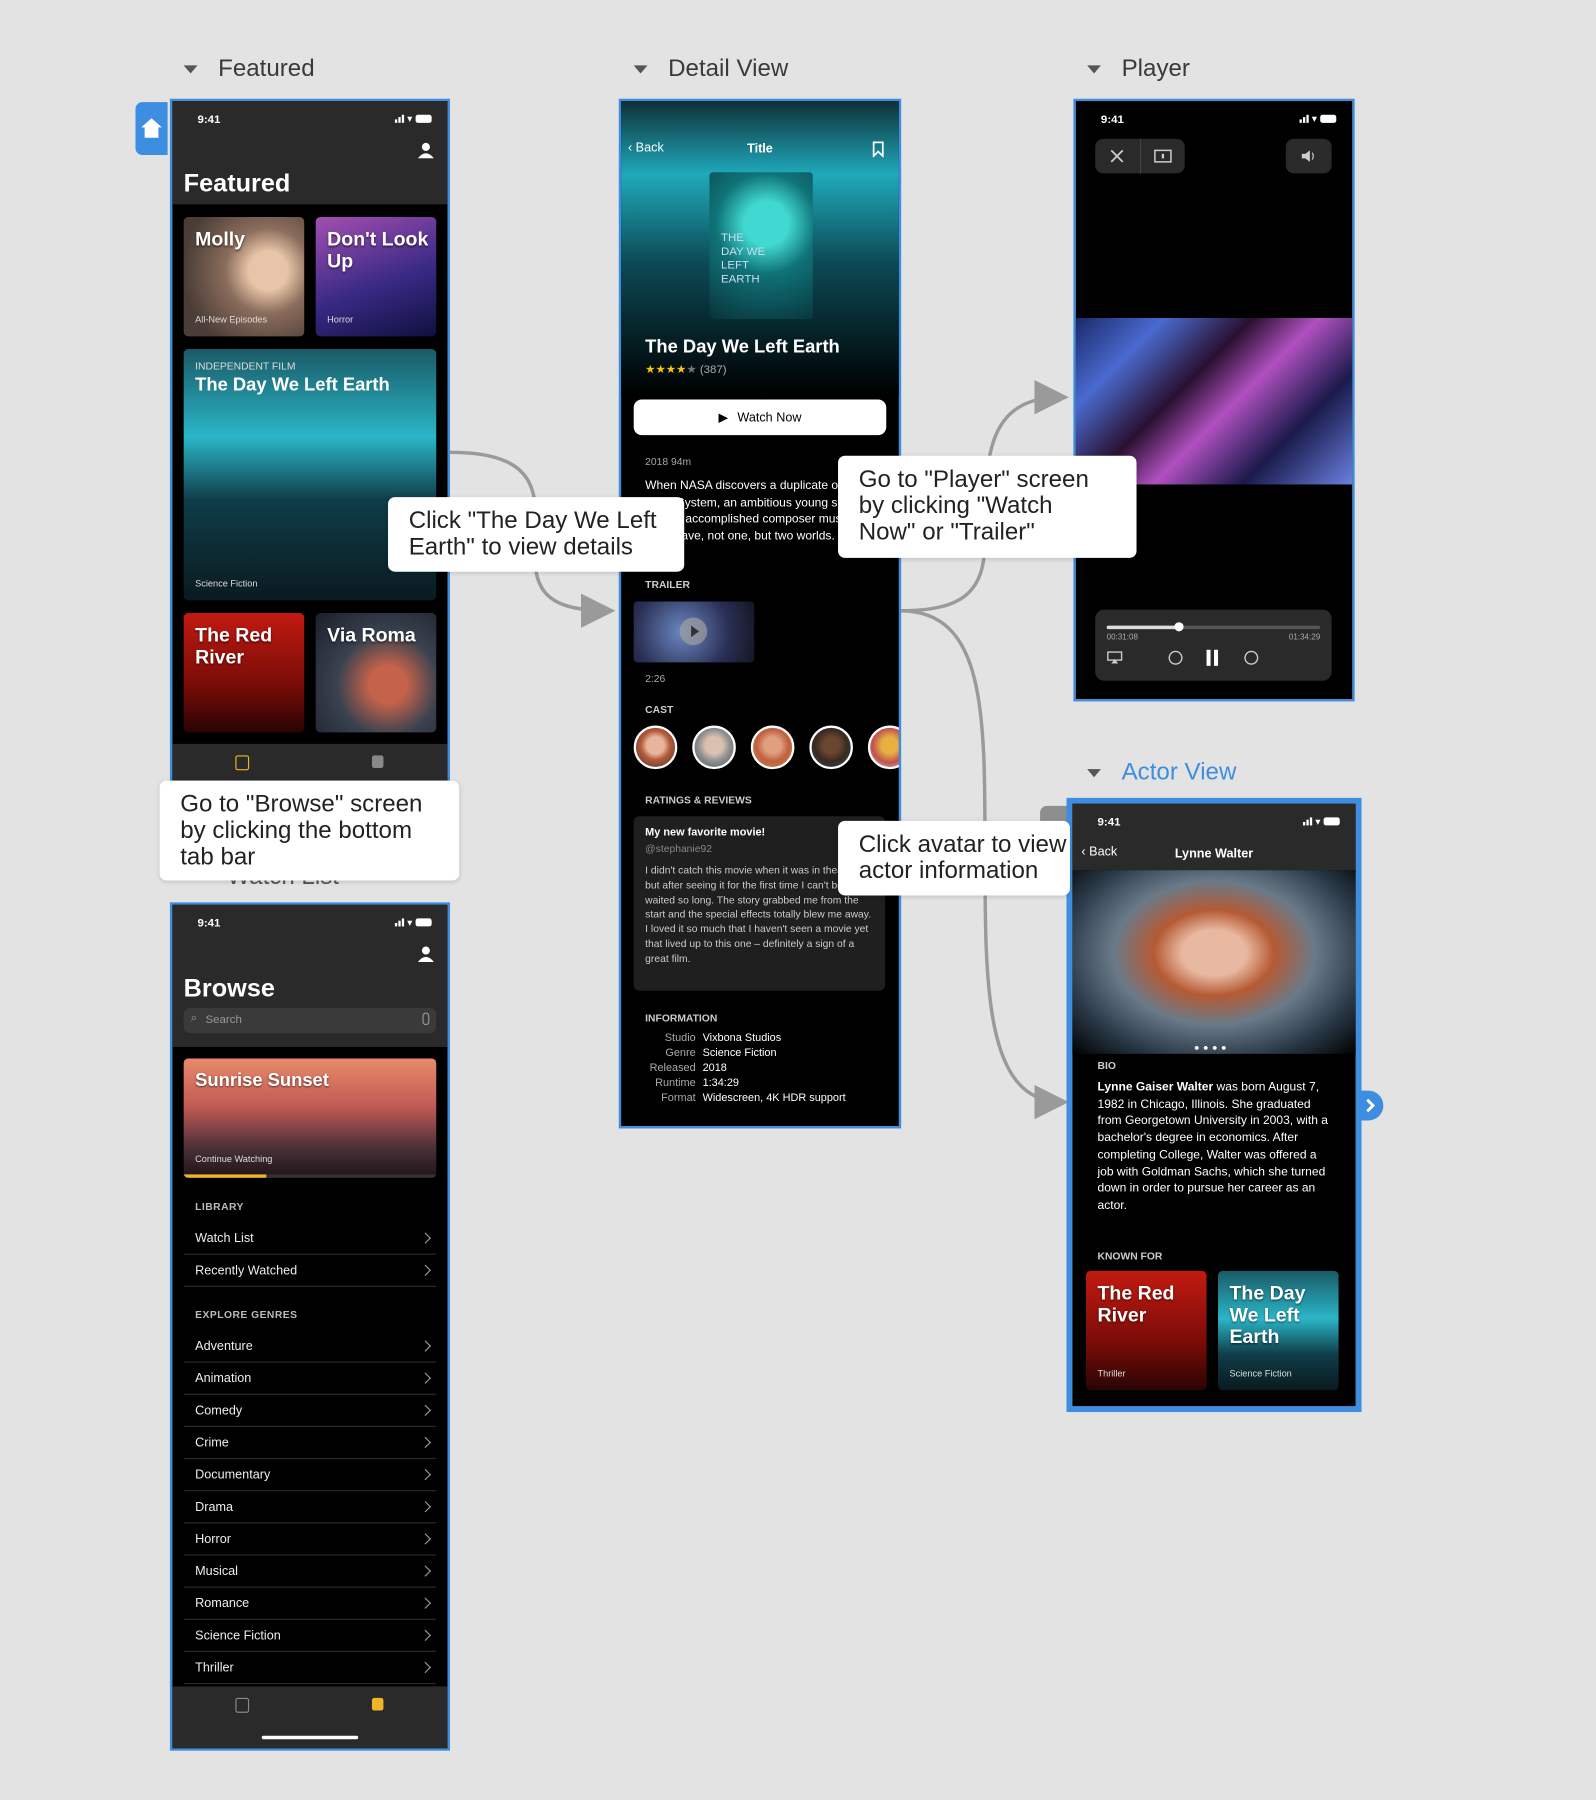 This screenshot has width=1596, height=1800. Describe the element at coordinates (1146, 1330) in the screenshot. I see `known-for-card: The Red River Thriller` at that location.